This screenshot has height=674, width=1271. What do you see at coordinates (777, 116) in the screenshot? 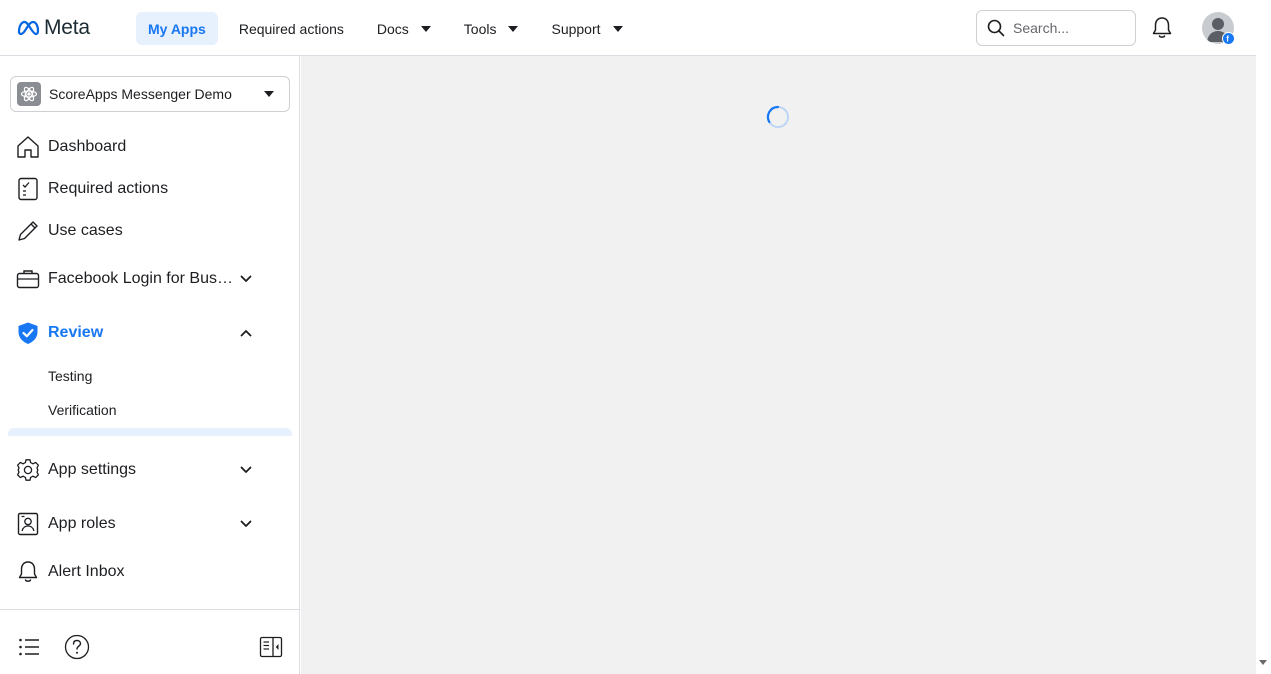
I see `loading-spinner-icon` at bounding box center [777, 116].